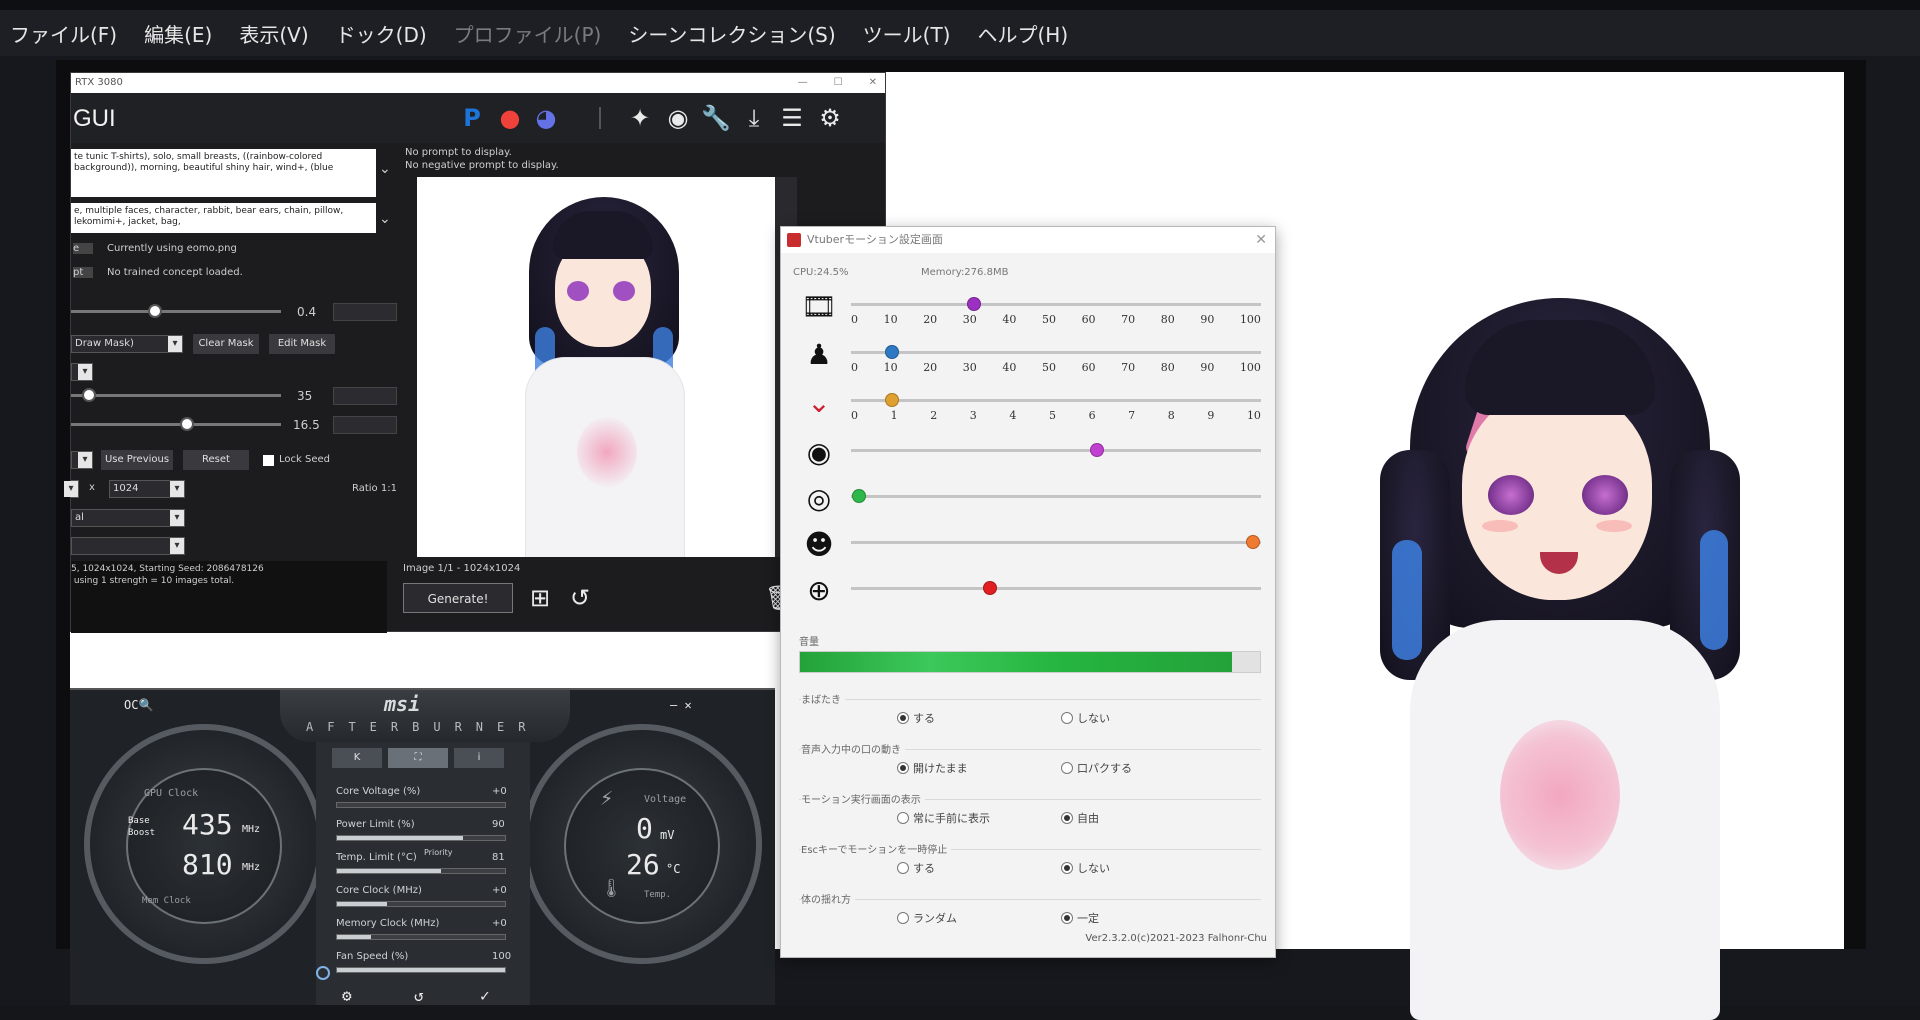  Describe the element at coordinates (418, 758) in the screenshot. I see `oc-scan-button: ⛶` at that location.